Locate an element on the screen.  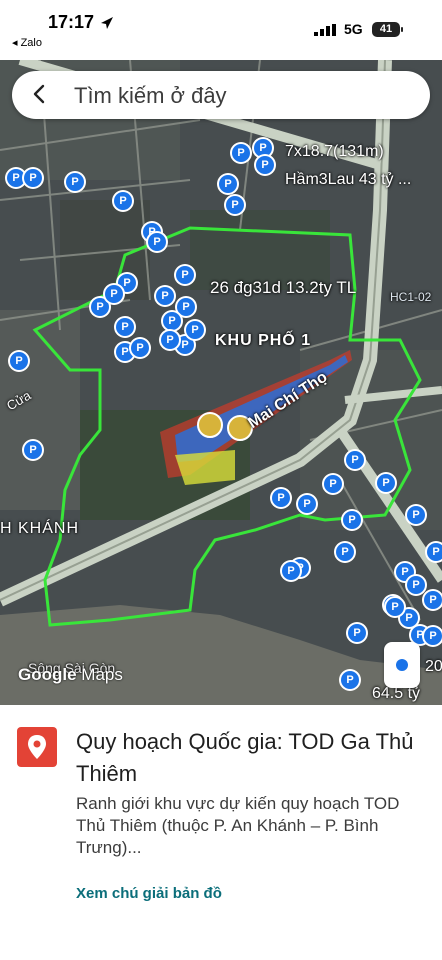
maps-label: Maps is located at coordinates (102, 674).